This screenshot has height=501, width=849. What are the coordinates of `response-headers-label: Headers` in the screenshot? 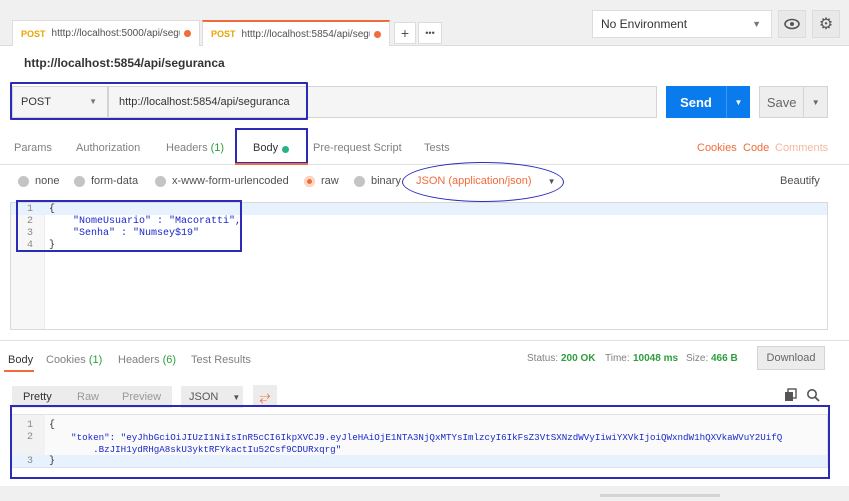 It's located at (139, 360).